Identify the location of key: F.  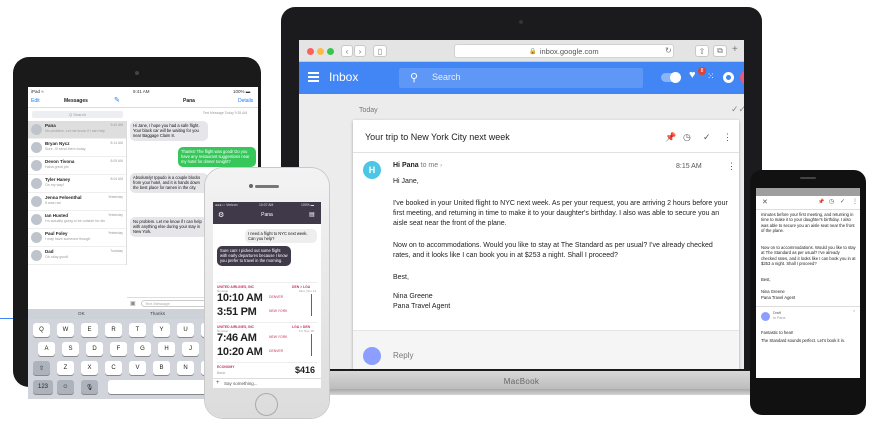
(118, 349).